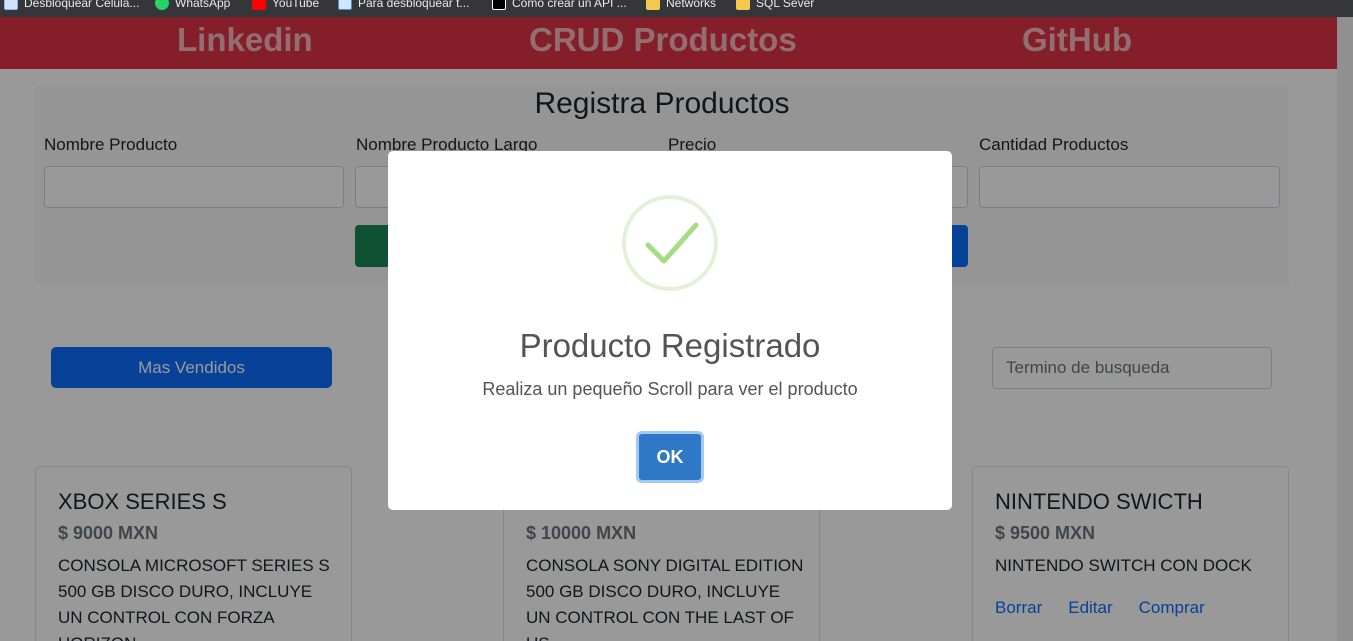 The image size is (1353, 641). What do you see at coordinates (192, 6) in the screenshot?
I see `bookmark-item: WhatsApp` at bounding box center [192, 6].